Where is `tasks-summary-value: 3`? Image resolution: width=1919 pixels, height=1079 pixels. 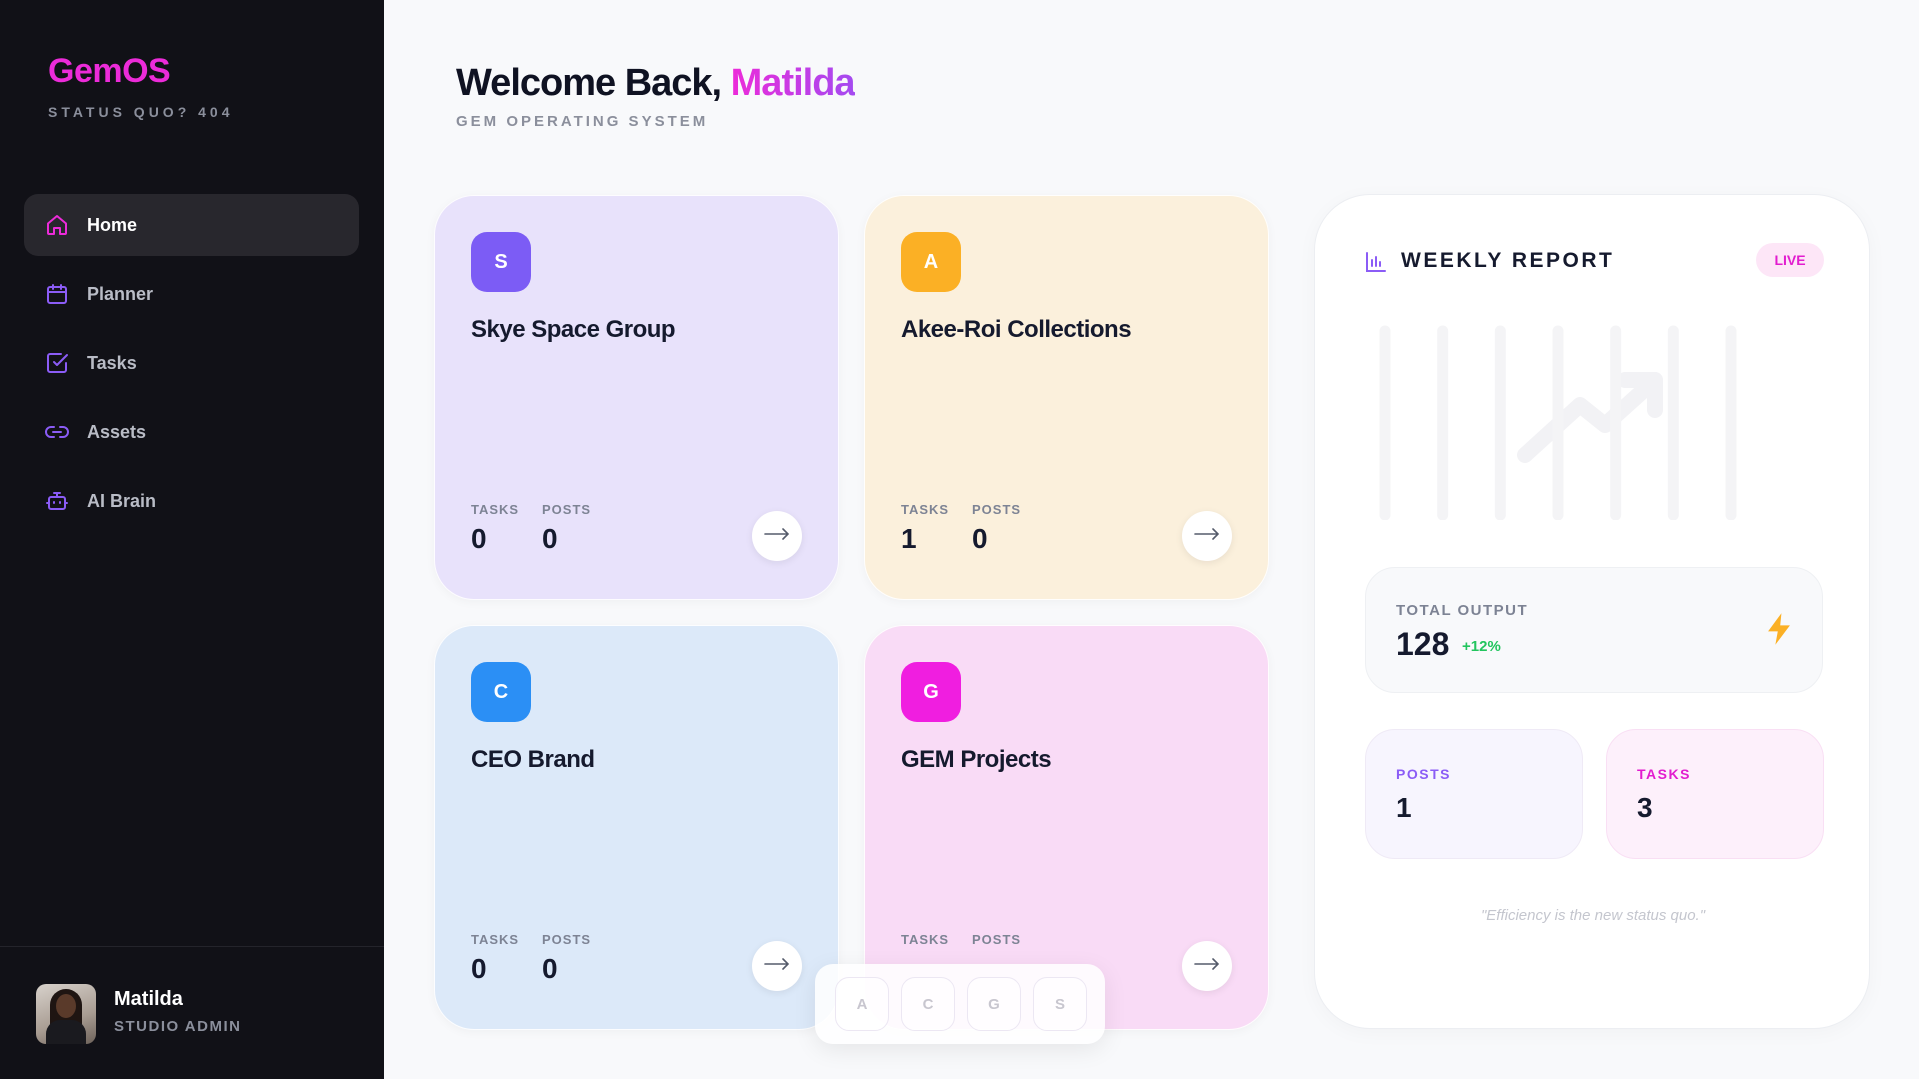
tasks-summary-value: 3 is located at coordinates (1645, 807).